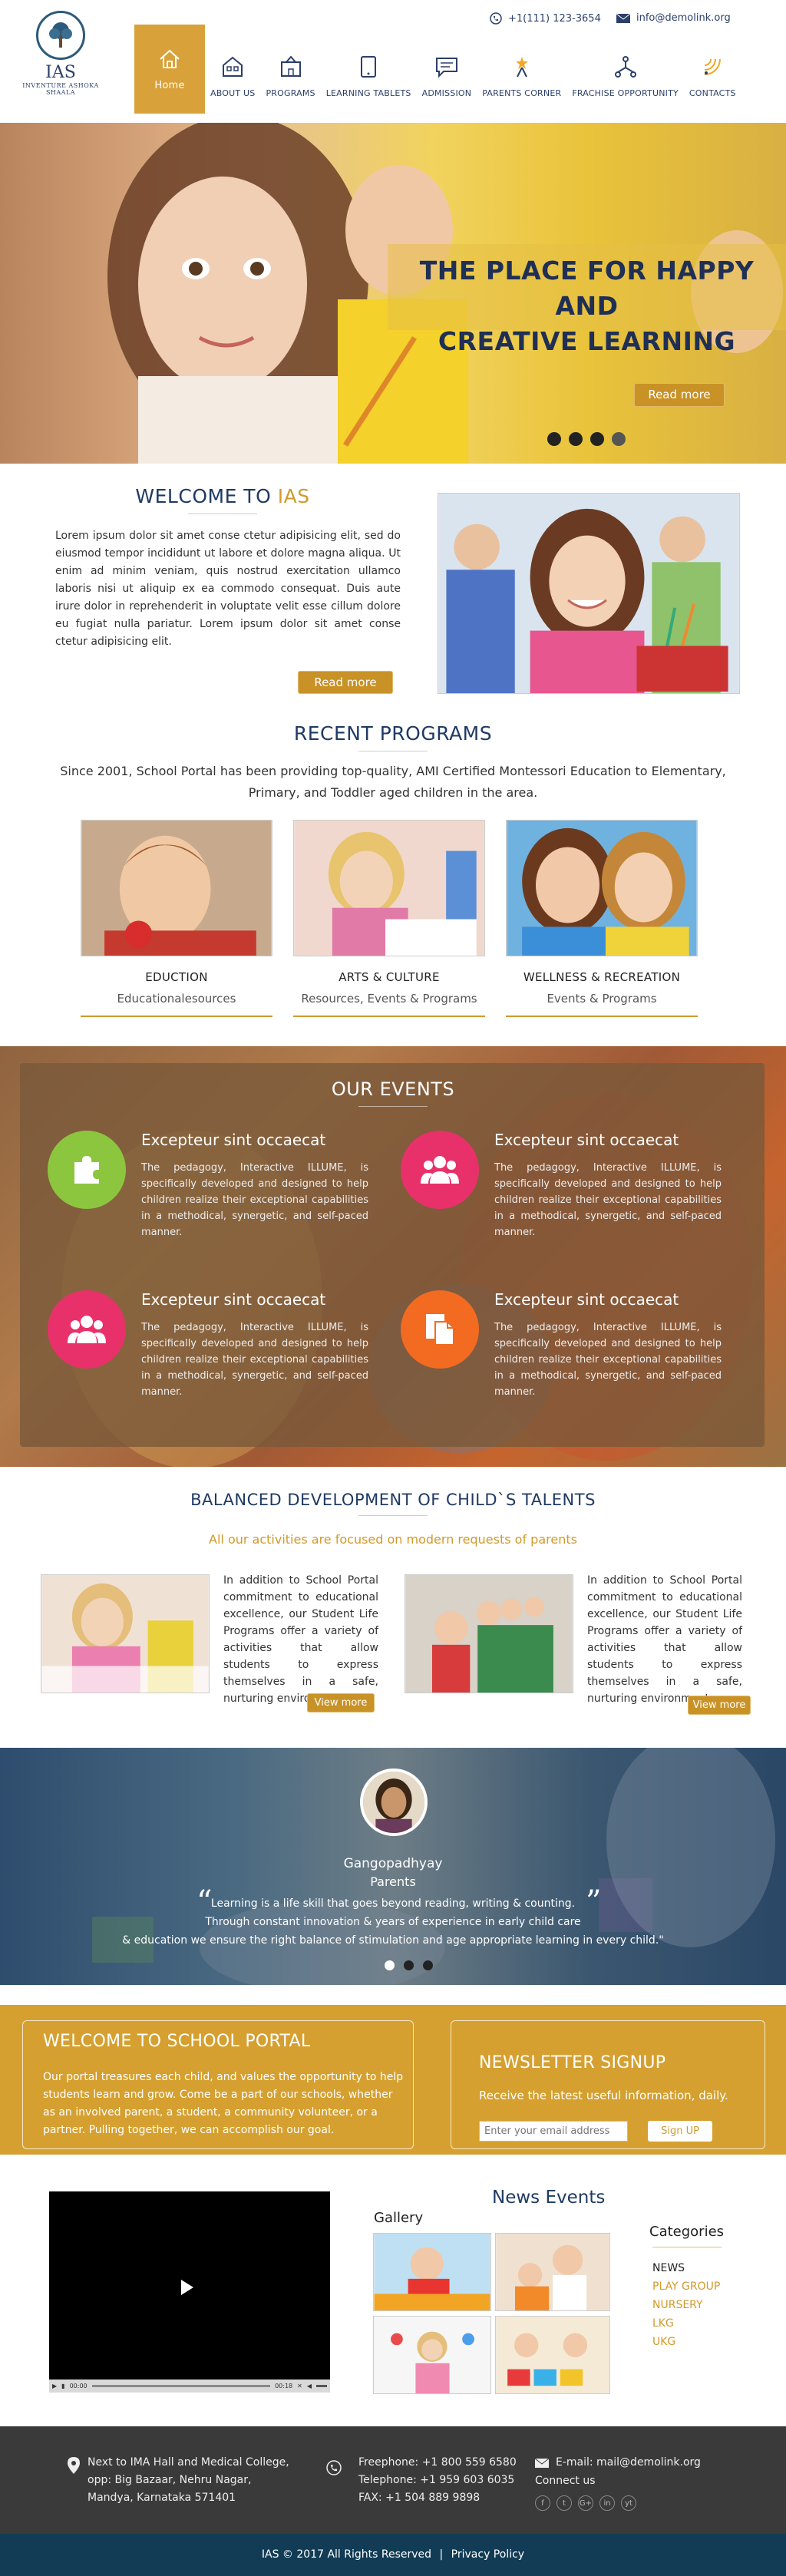 This screenshot has height=2576, width=786. Describe the element at coordinates (233, 66) in the screenshot. I see `building-icon` at that location.